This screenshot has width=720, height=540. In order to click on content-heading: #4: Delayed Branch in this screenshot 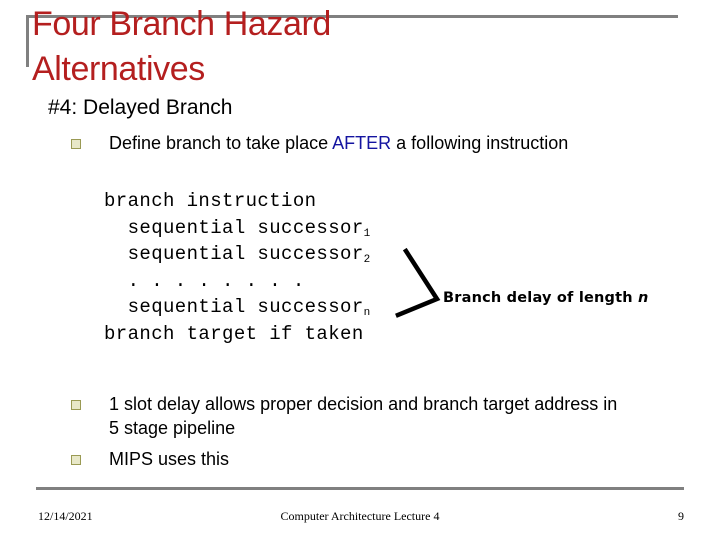, I will do `click(140, 107)`.